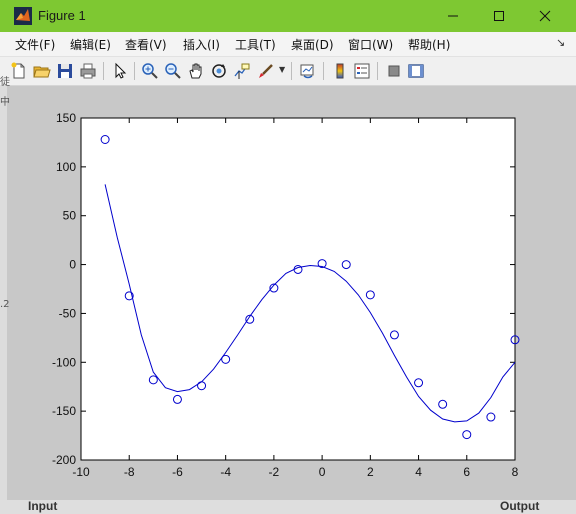 This screenshot has width=576, height=514. What do you see at coordinates (90, 44) in the screenshot?
I see `menu-edit: 编辑(E)` at bounding box center [90, 44].